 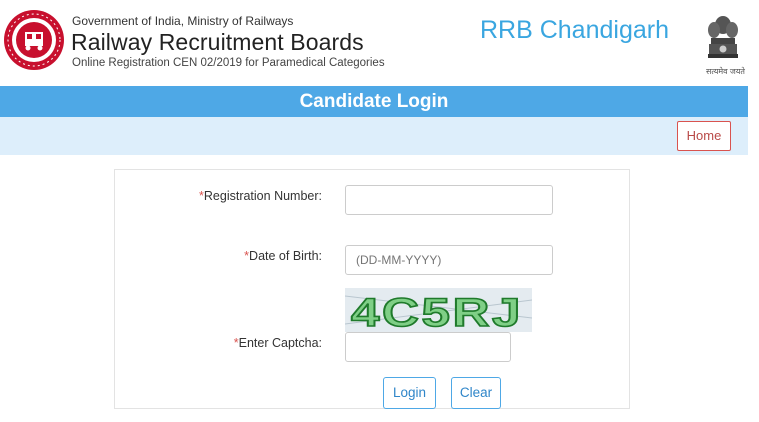 What do you see at coordinates (374, 136) in the screenshot?
I see `nav-bar` at bounding box center [374, 136].